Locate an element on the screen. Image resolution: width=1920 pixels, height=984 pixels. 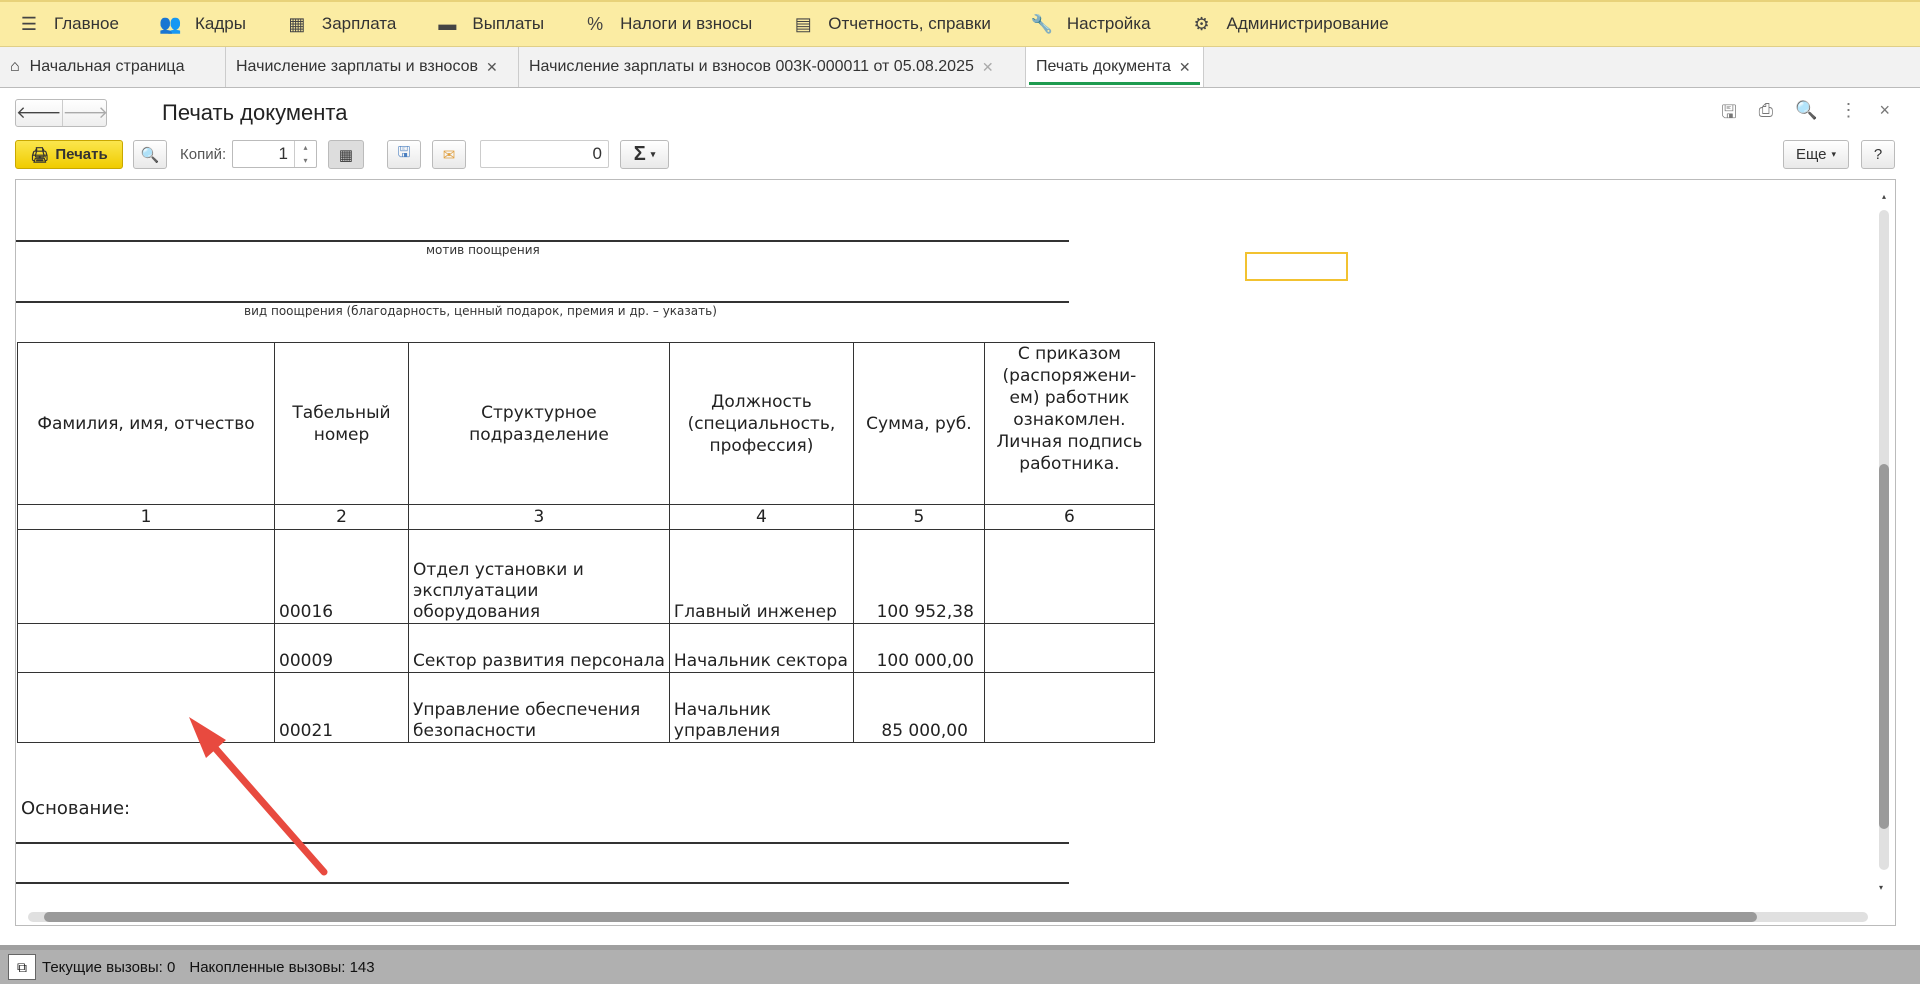
spinner: ▴ ▾ is located at coordinates (305, 154).